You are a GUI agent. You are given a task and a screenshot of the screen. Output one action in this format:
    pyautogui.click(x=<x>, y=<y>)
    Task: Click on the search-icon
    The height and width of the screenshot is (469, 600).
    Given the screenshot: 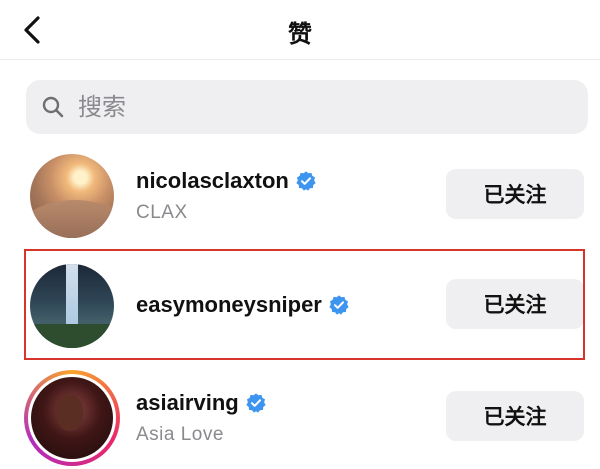 What is the action you would take?
    pyautogui.click(x=53, y=107)
    